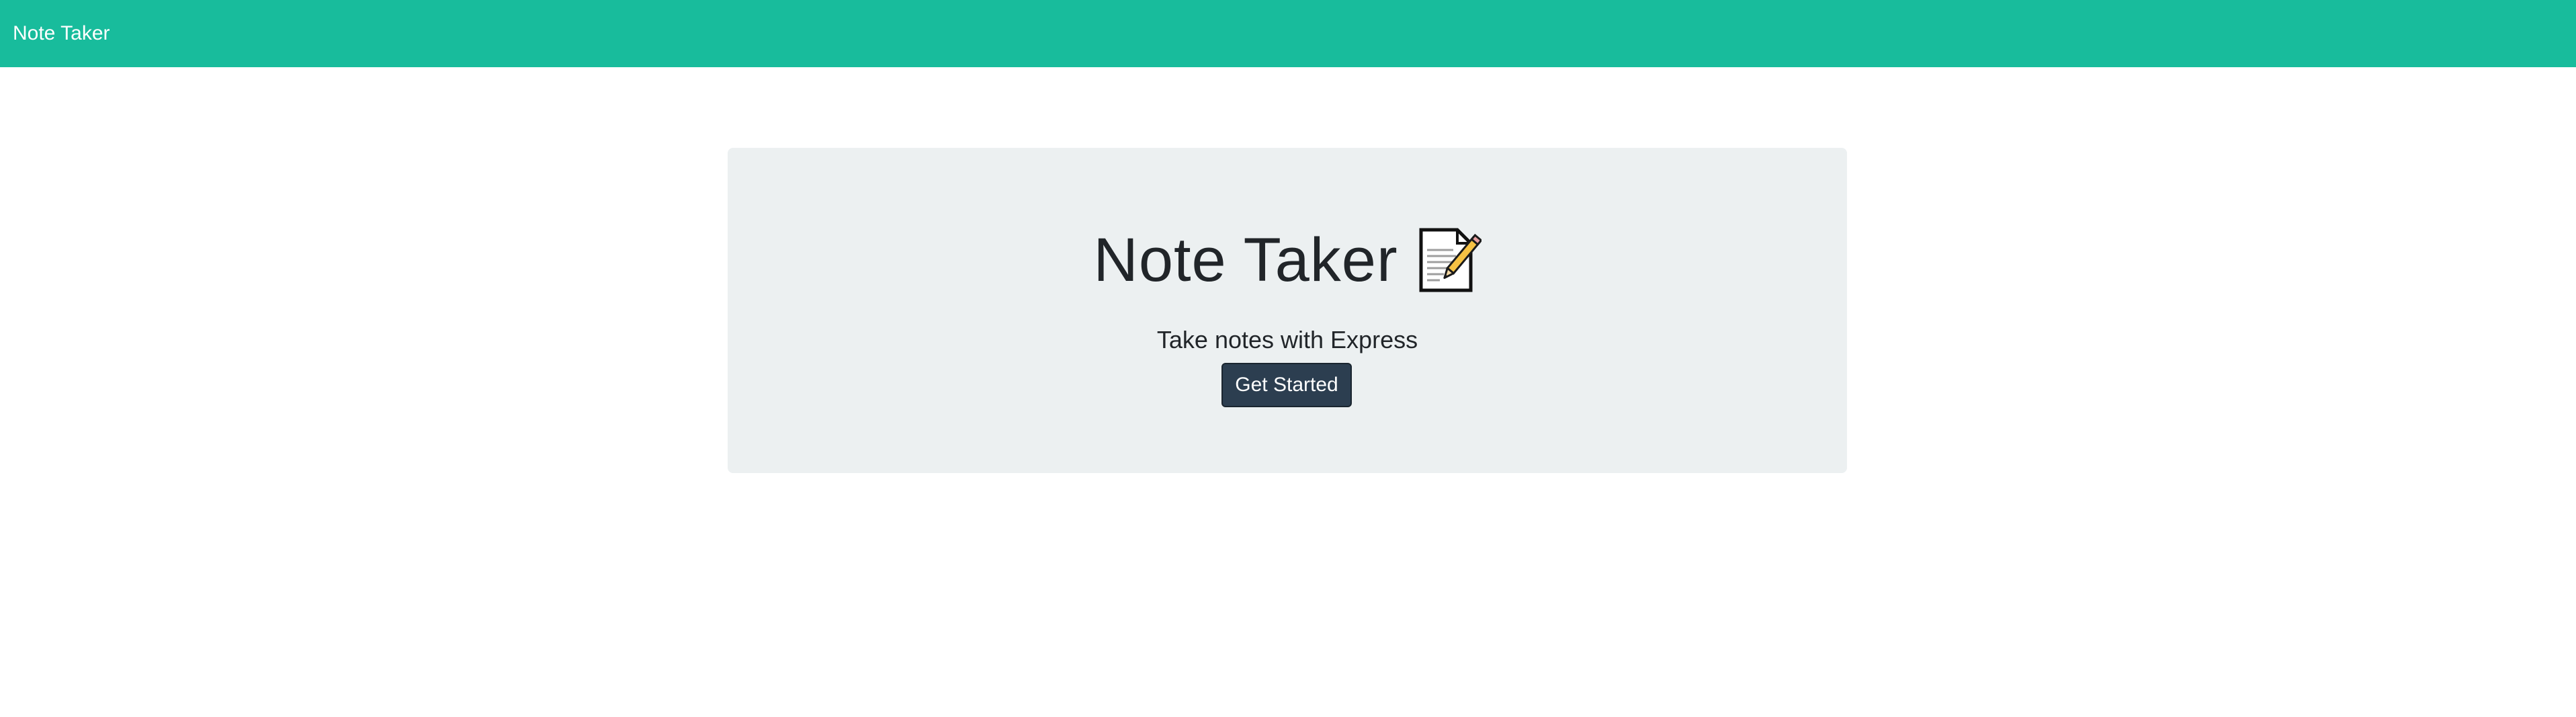  I want to click on page-title: Note Taker, so click(1245, 260).